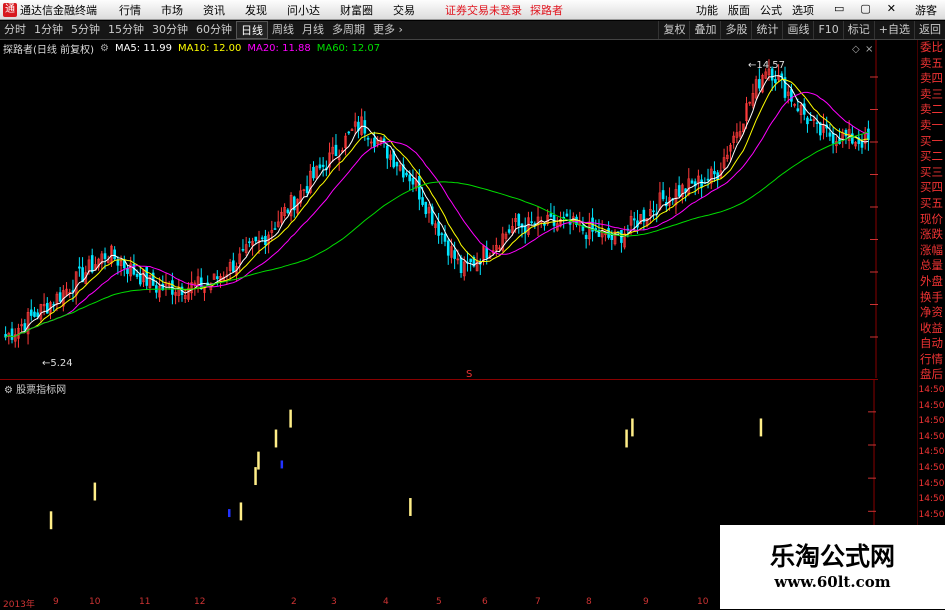 Image resolution: width=945 pixels, height=610 pixels. Describe the element at coordinates (10, 9) in the screenshot. I see `app-logo-icon: 通` at that location.